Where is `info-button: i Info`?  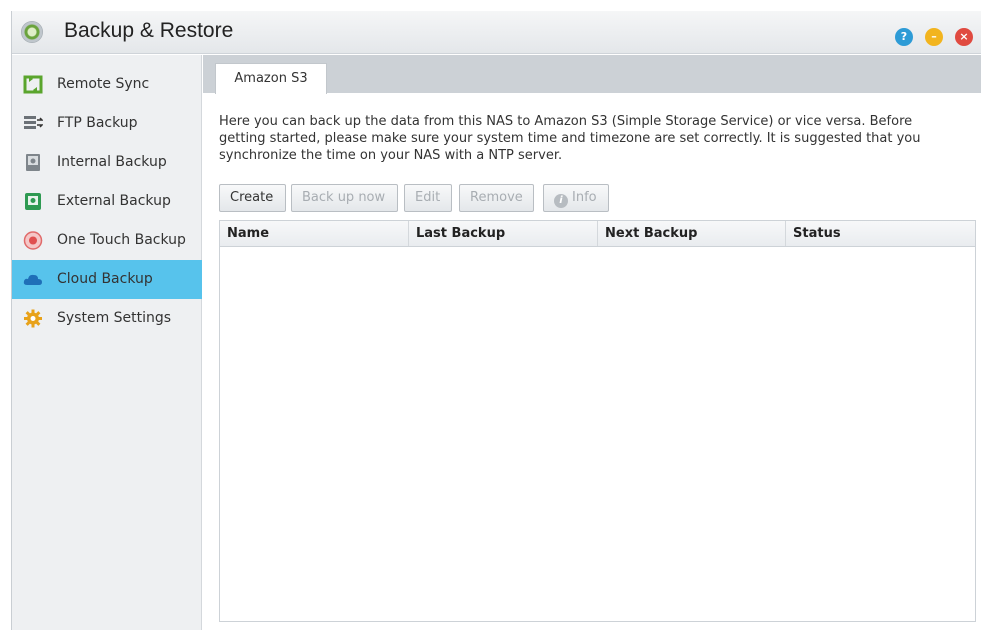 info-button: i Info is located at coordinates (576, 198).